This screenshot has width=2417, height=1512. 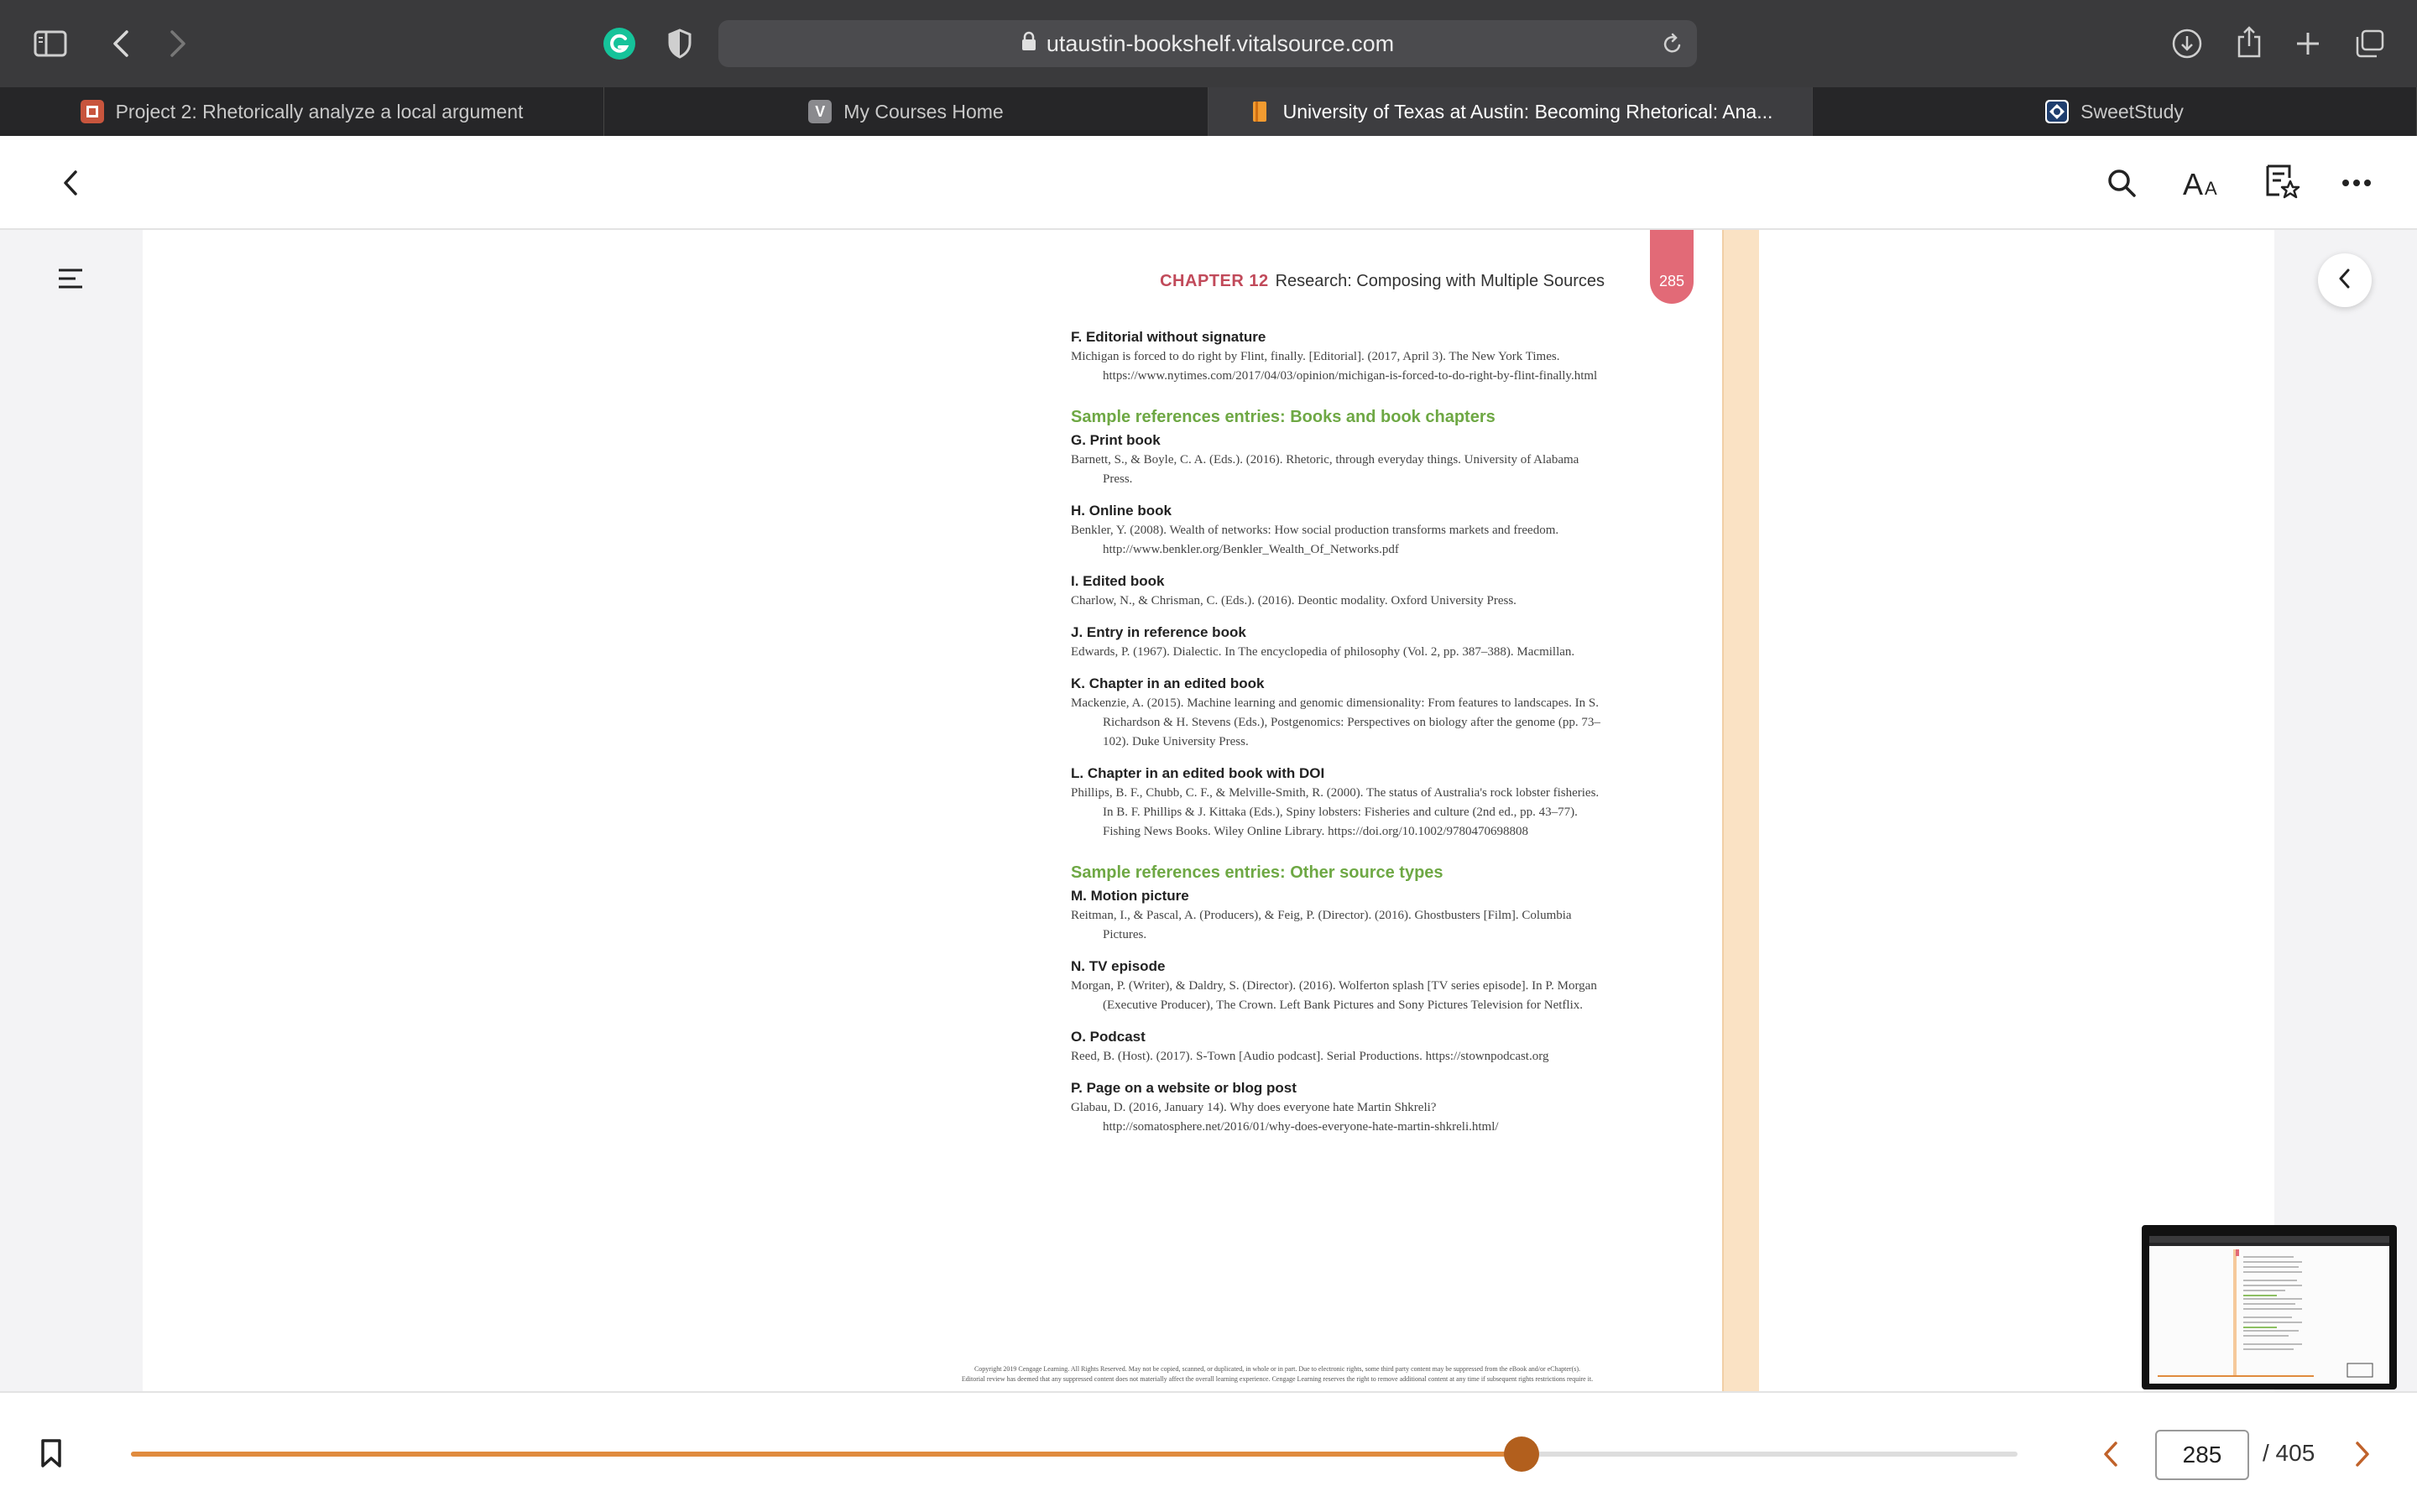 I want to click on left-rail, so click(x=71, y=810).